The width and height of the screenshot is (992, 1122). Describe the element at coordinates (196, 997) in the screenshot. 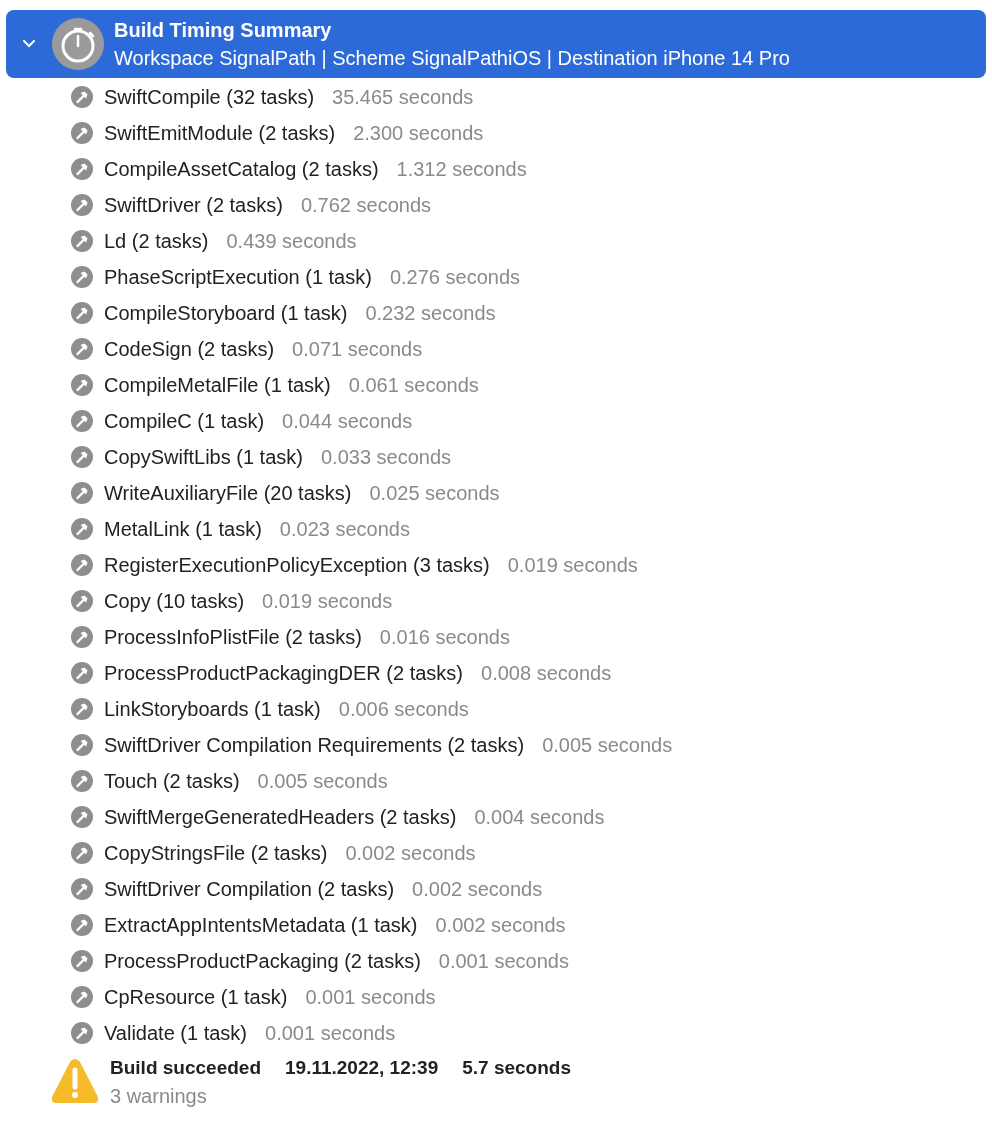

I see `task-name: CpResource (1 task)` at that location.